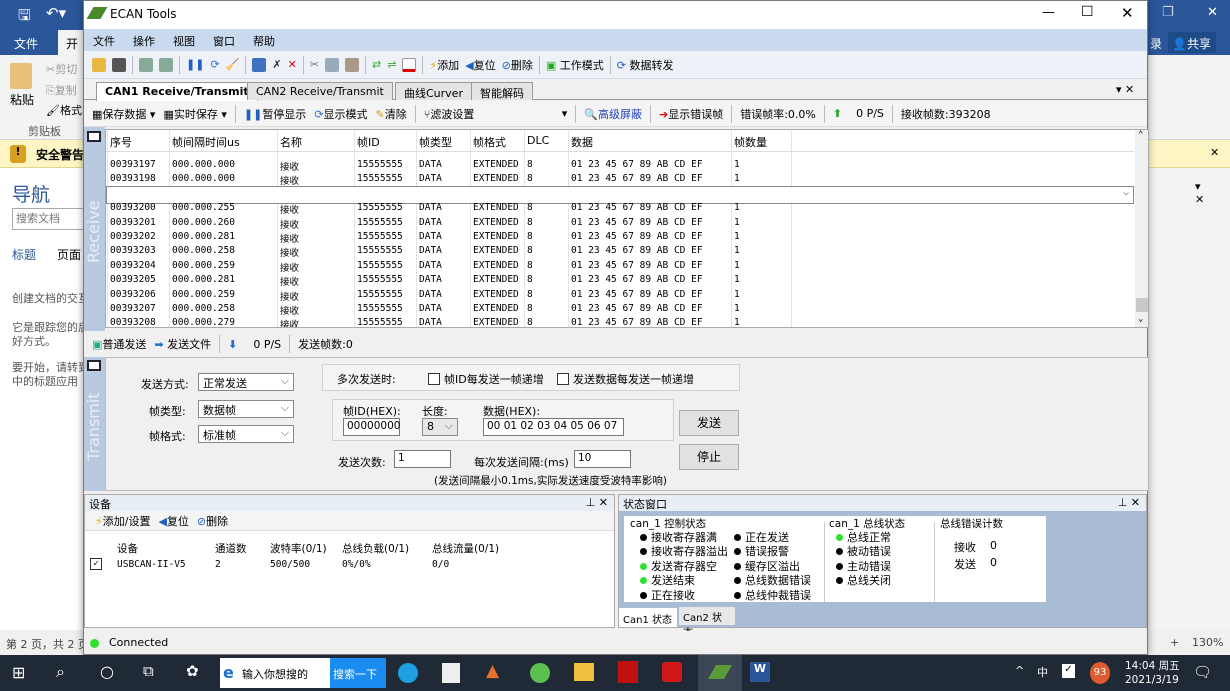  I want to click on column-header: 帧数量, so click(750, 142).